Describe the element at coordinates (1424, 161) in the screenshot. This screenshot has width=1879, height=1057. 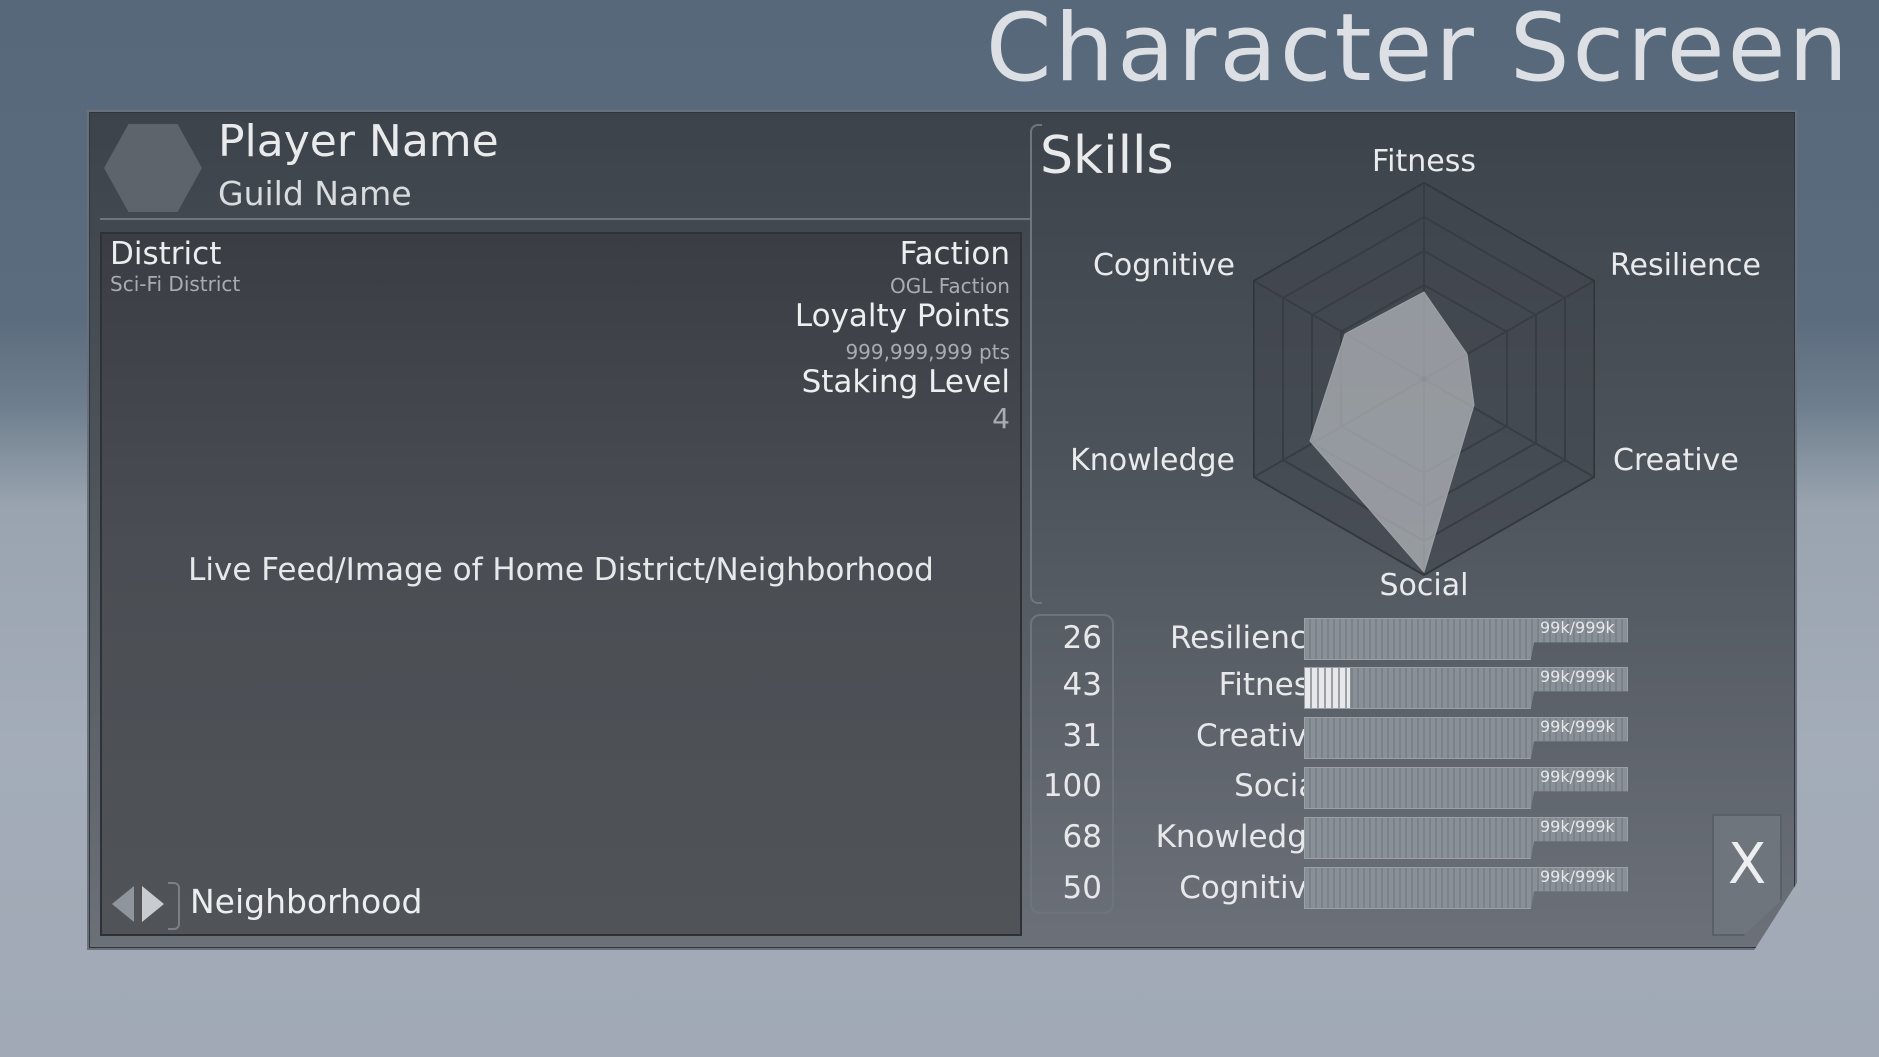
I see `radar-label-fitness: Fitness` at that location.